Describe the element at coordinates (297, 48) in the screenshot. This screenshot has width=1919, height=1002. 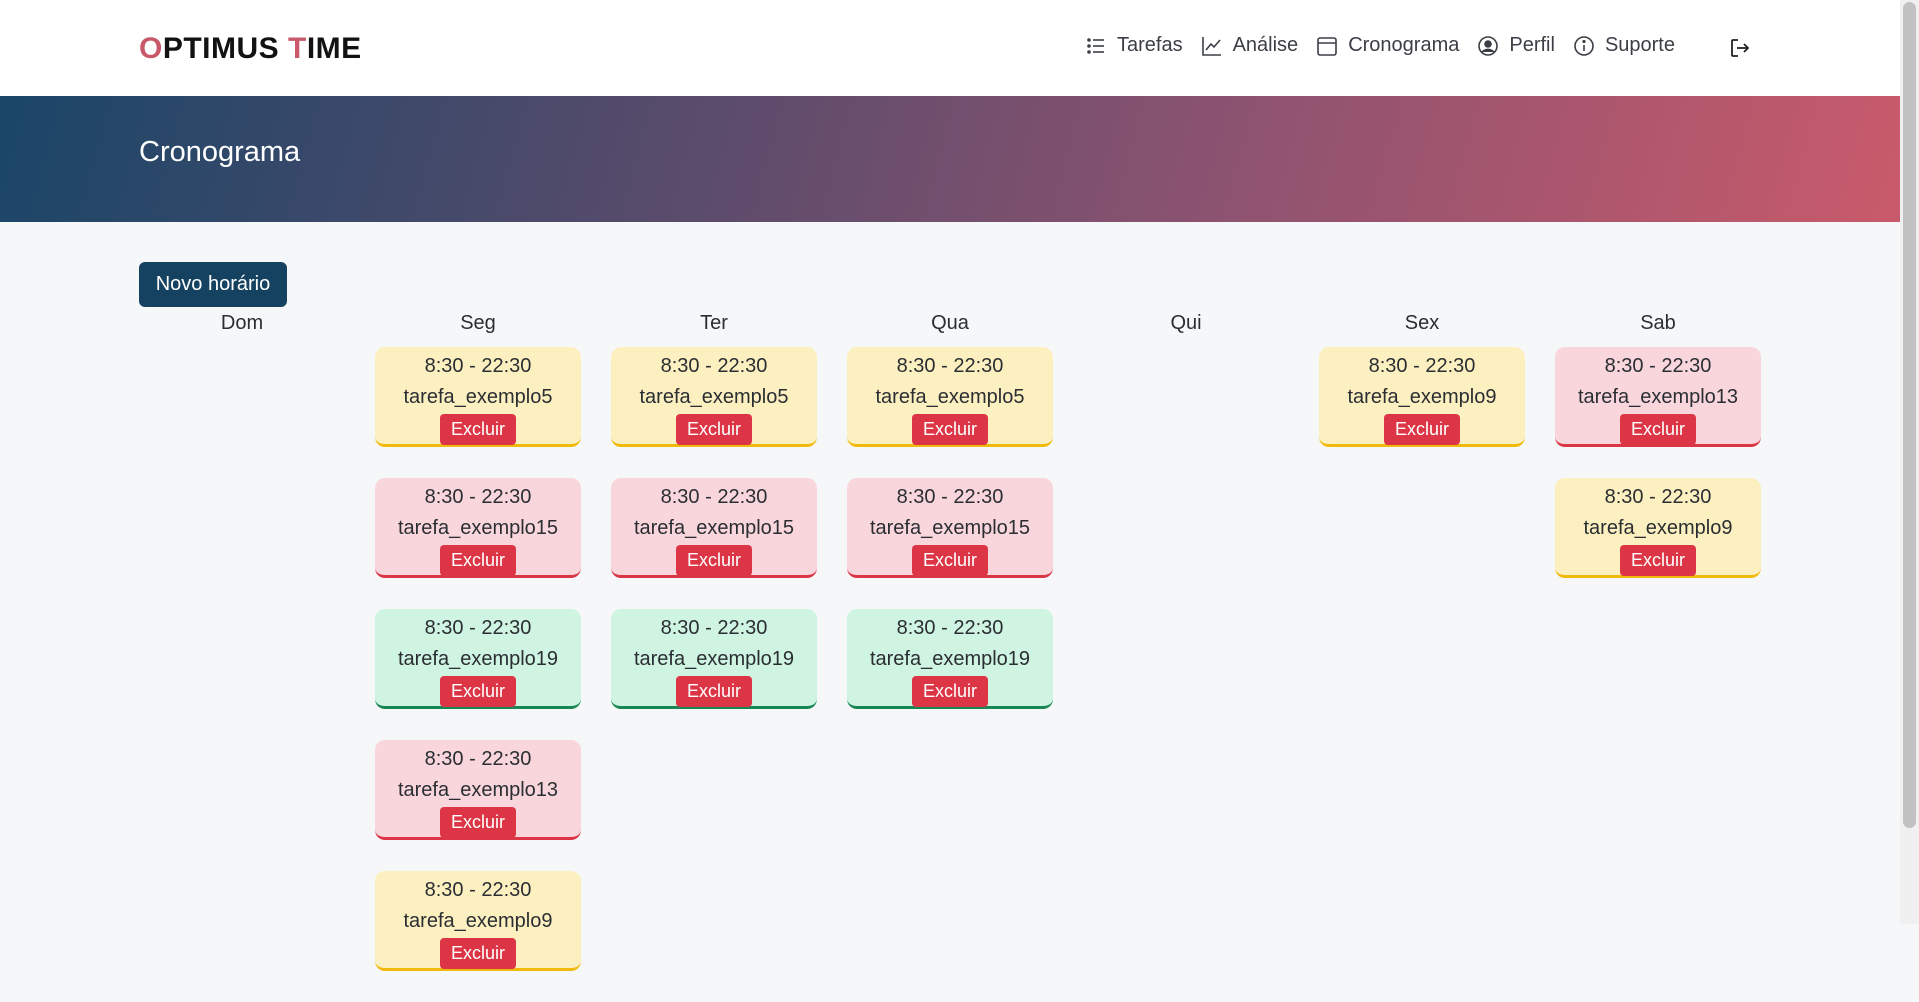
I see `brand-letter-t: T` at that location.